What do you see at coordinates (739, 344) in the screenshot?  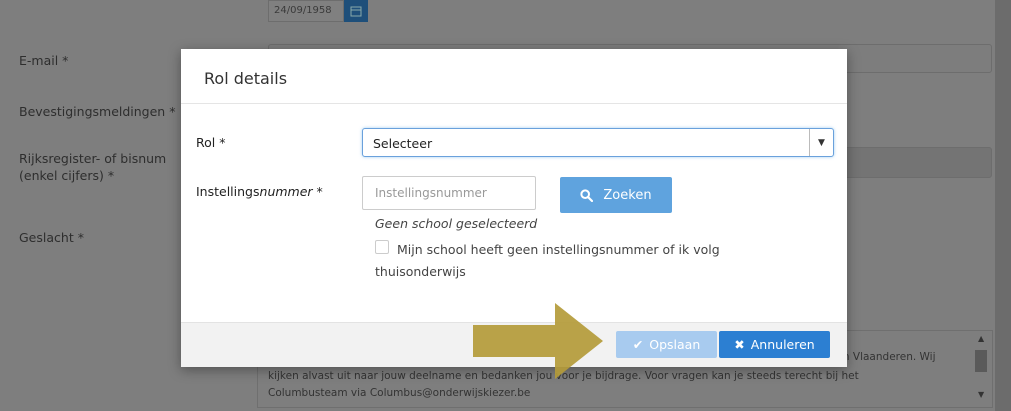 I see `close-icon: ✖` at bounding box center [739, 344].